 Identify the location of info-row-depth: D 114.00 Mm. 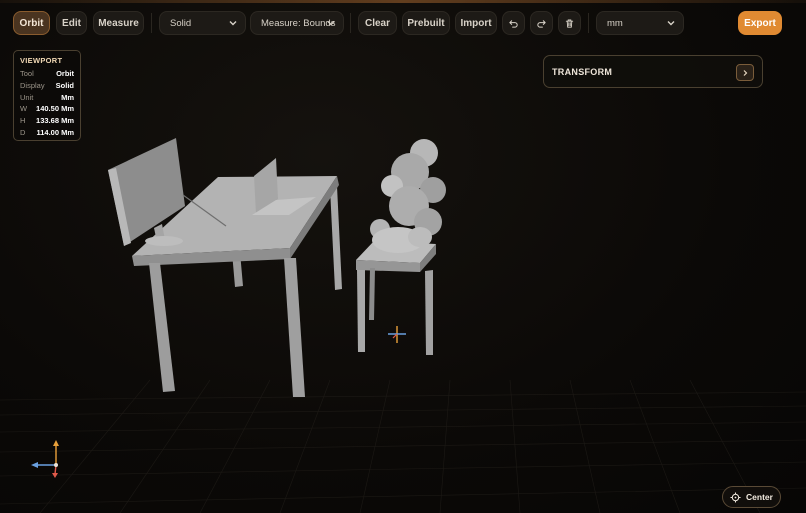
(47, 132).